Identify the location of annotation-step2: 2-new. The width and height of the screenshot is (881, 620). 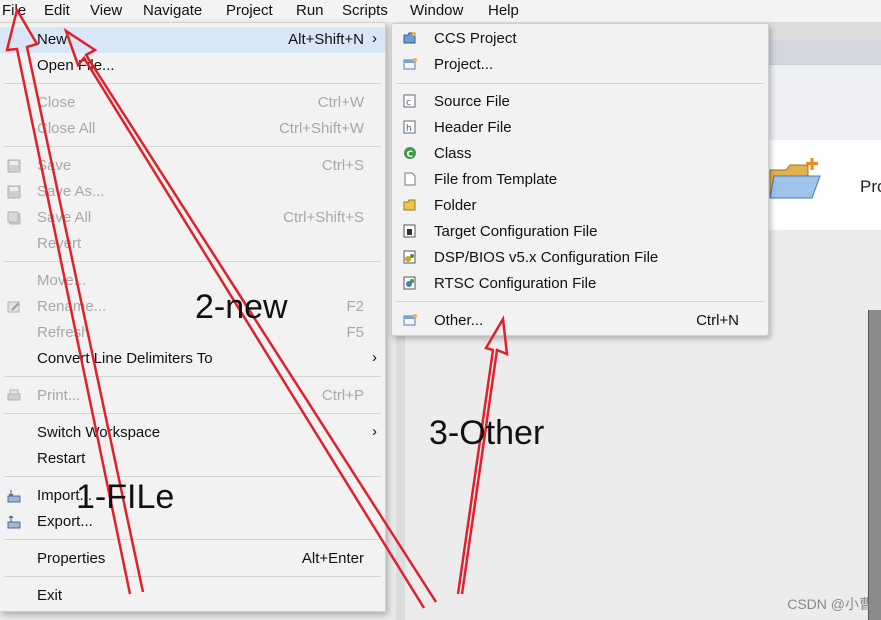
(241, 307).